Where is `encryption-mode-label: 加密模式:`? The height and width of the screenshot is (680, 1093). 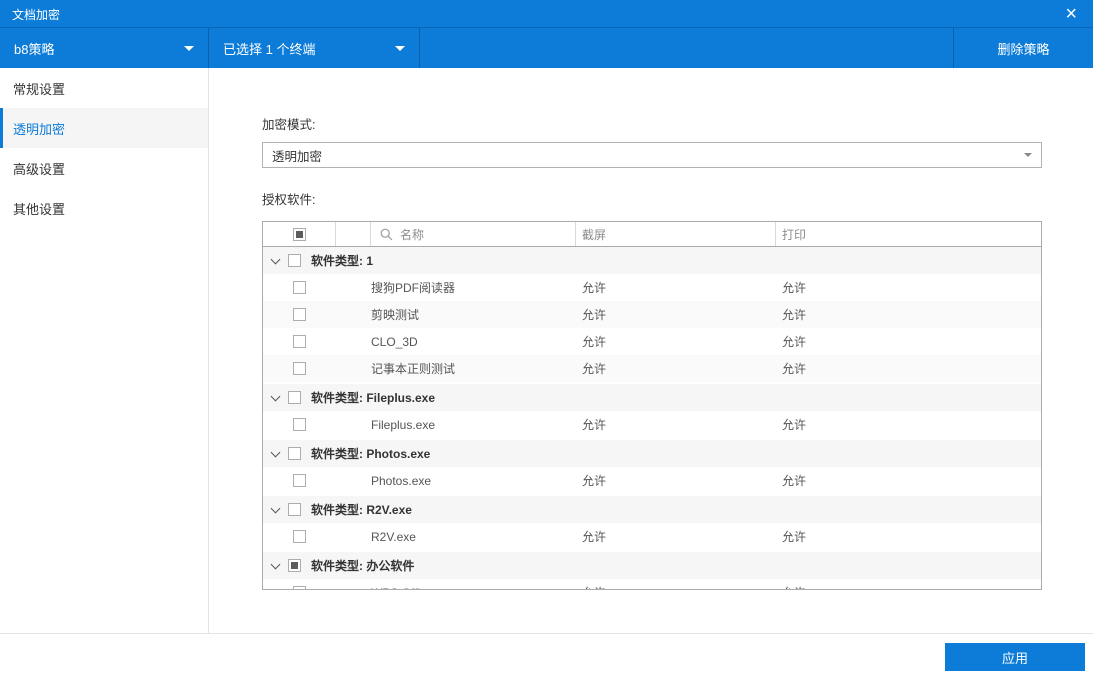 encryption-mode-label: 加密模式: is located at coordinates (289, 125).